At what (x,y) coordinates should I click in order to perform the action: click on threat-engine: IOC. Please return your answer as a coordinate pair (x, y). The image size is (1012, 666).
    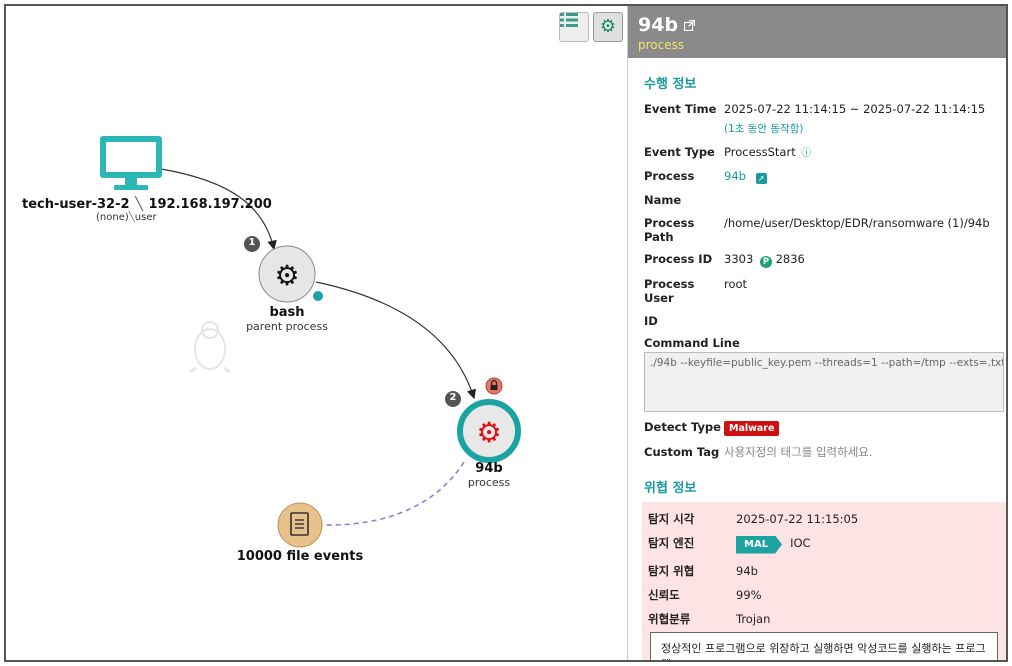
    Looking at the image, I should click on (800, 542).